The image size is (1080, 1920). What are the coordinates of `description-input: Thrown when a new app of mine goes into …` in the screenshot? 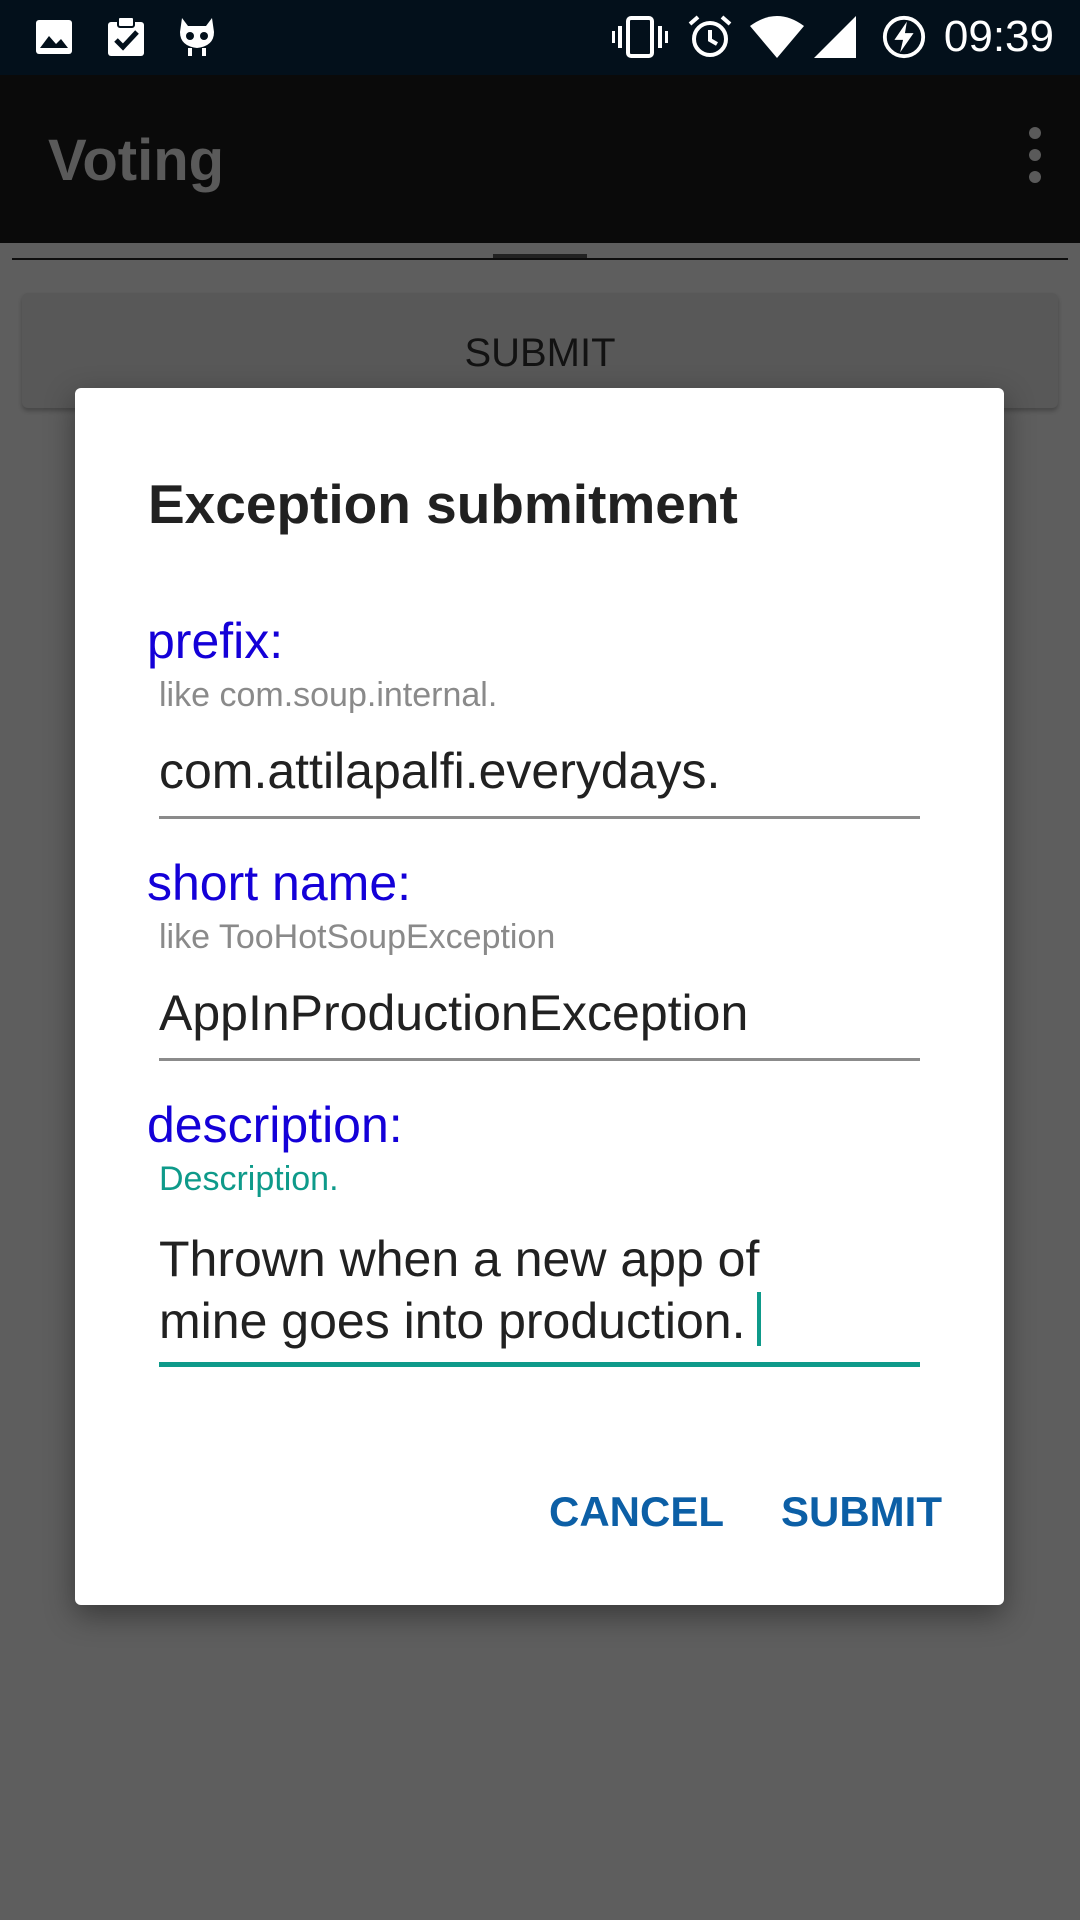 It's located at (539, 1297).